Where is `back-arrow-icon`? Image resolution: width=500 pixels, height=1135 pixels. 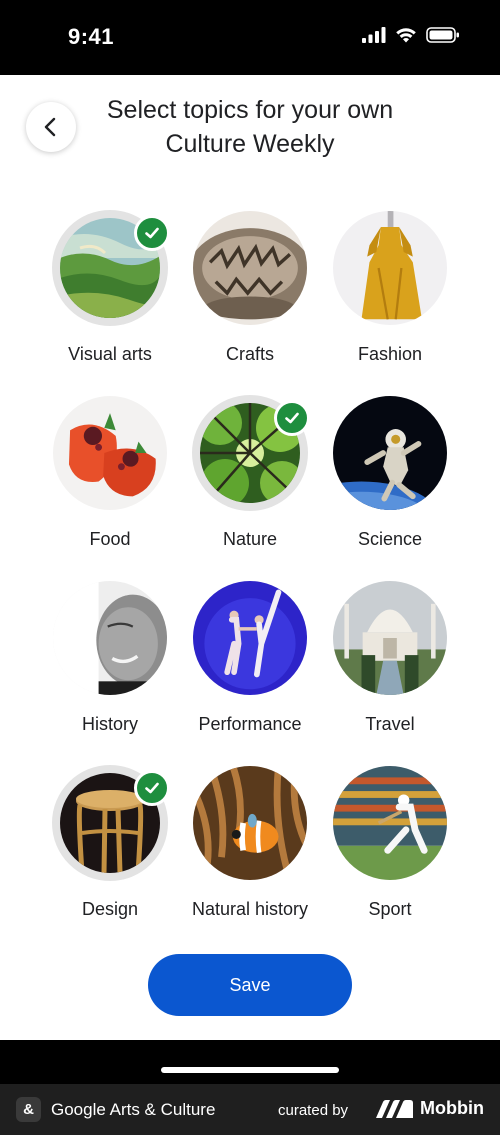 back-arrow-icon is located at coordinates (50, 127).